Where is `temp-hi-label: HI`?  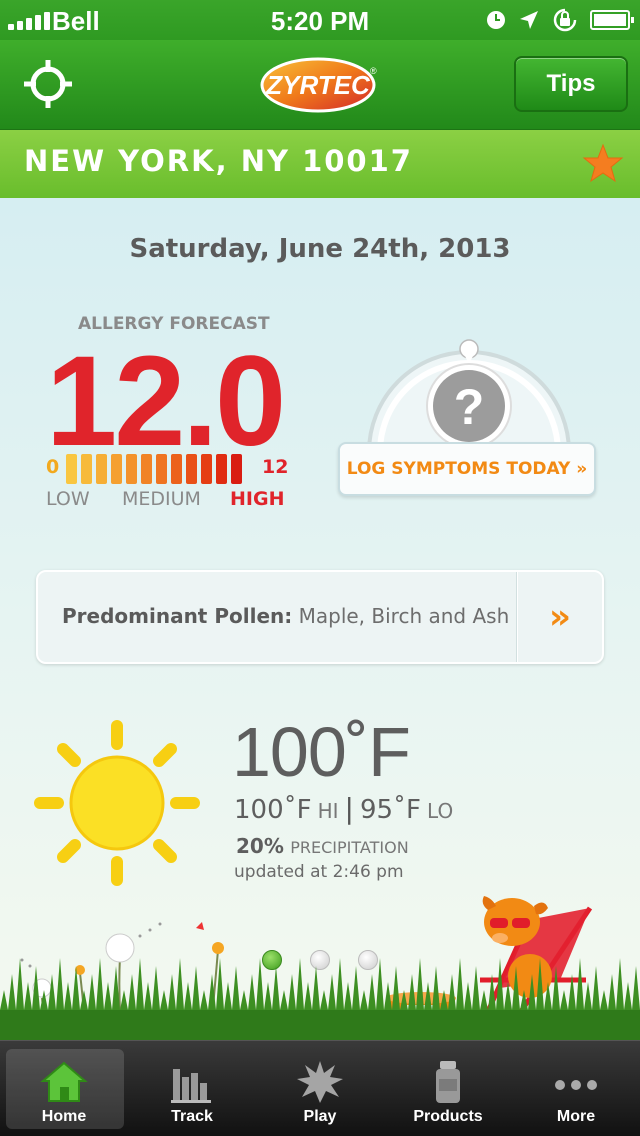
temp-hi-label: HI is located at coordinates (328, 811).